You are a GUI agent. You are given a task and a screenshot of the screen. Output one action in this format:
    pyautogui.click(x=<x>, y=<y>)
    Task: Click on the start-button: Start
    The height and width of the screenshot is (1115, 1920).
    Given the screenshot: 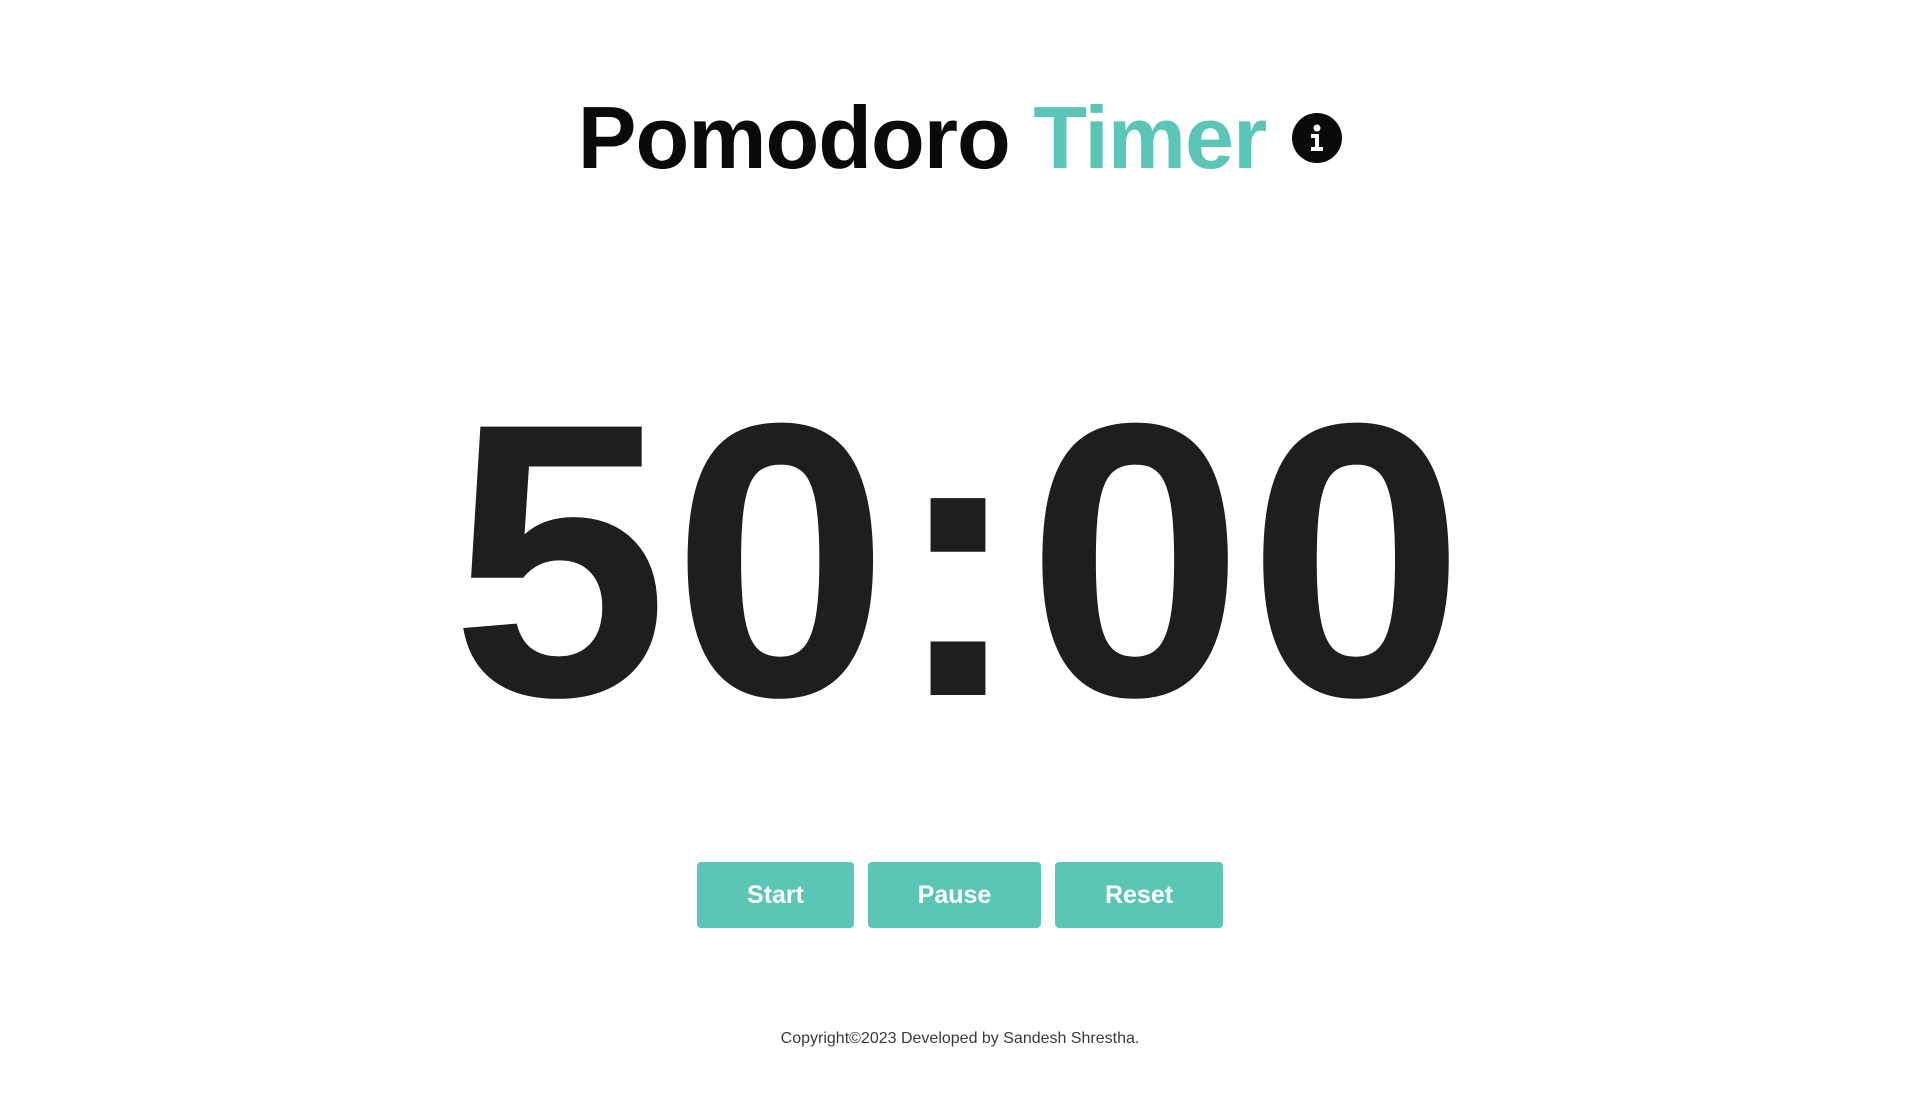 What is the action you would take?
    pyautogui.click(x=775, y=895)
    